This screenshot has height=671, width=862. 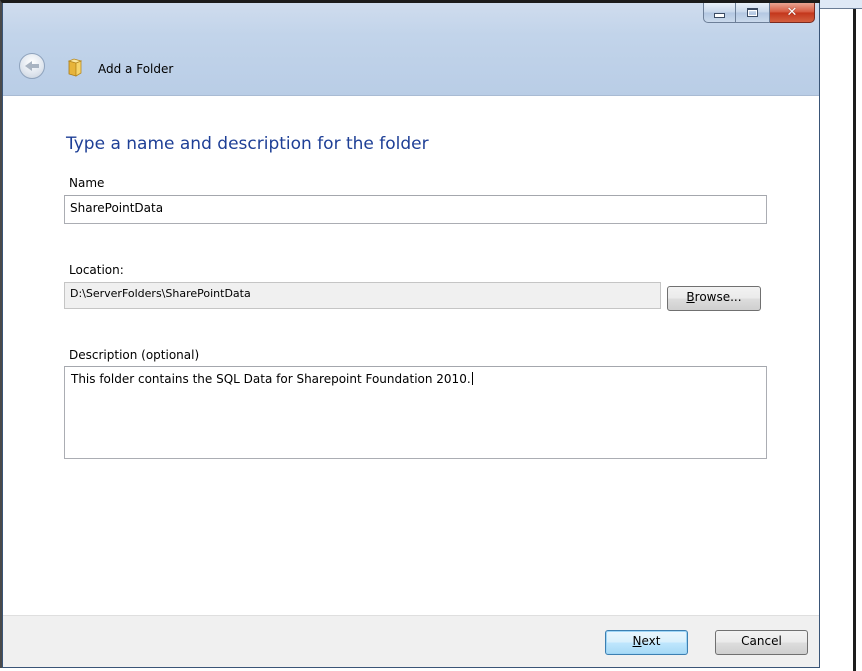 I want to click on name-input-value: SharePointData, so click(x=117, y=208).